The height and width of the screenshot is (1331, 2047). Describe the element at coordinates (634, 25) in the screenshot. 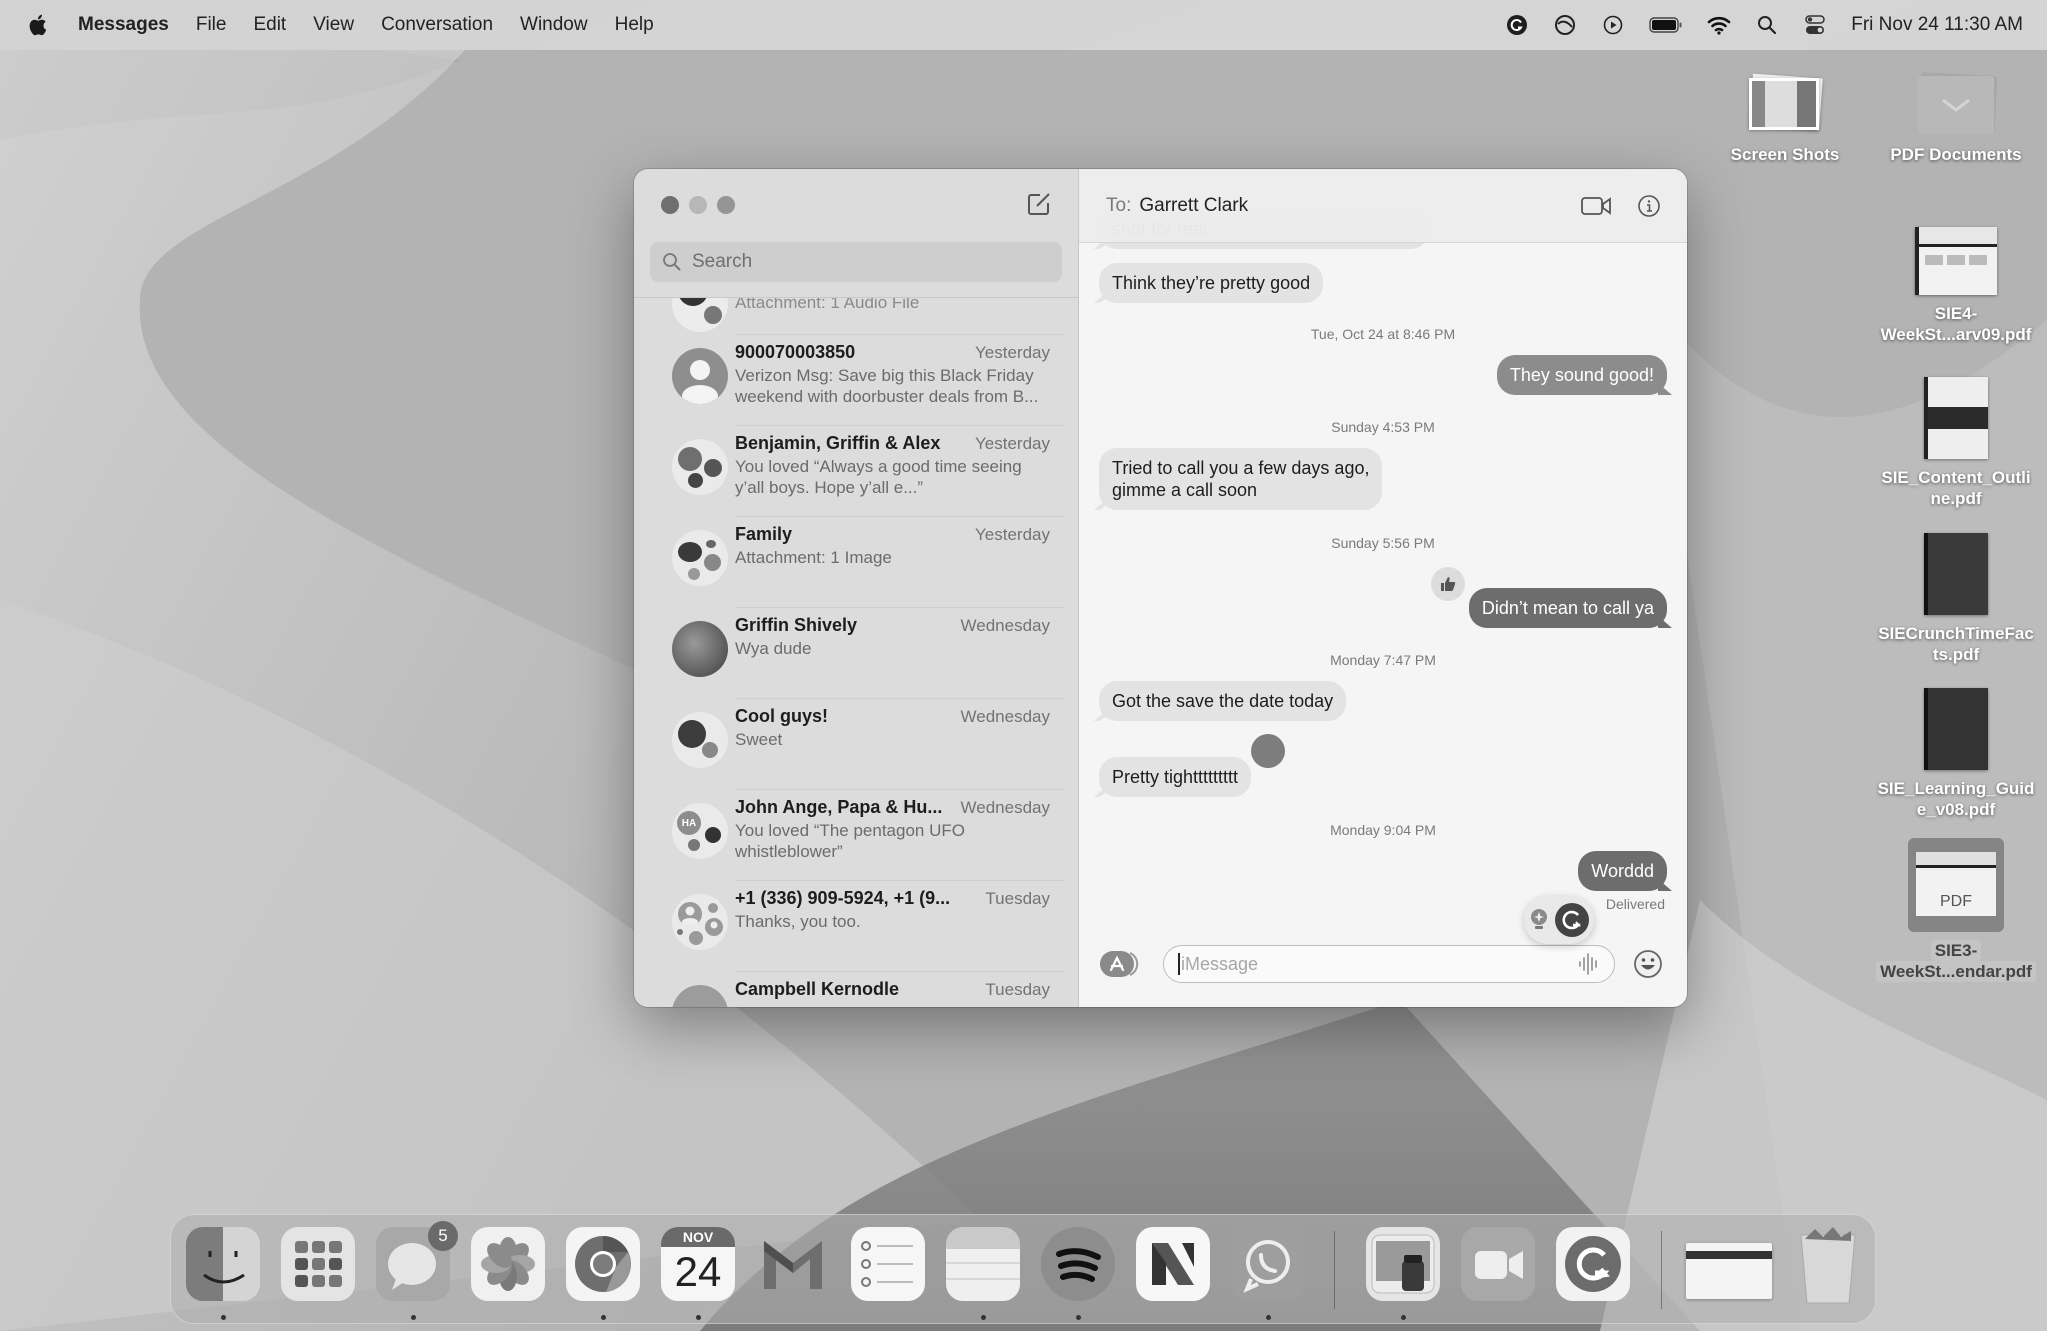

I see `menu-help: Help` at that location.